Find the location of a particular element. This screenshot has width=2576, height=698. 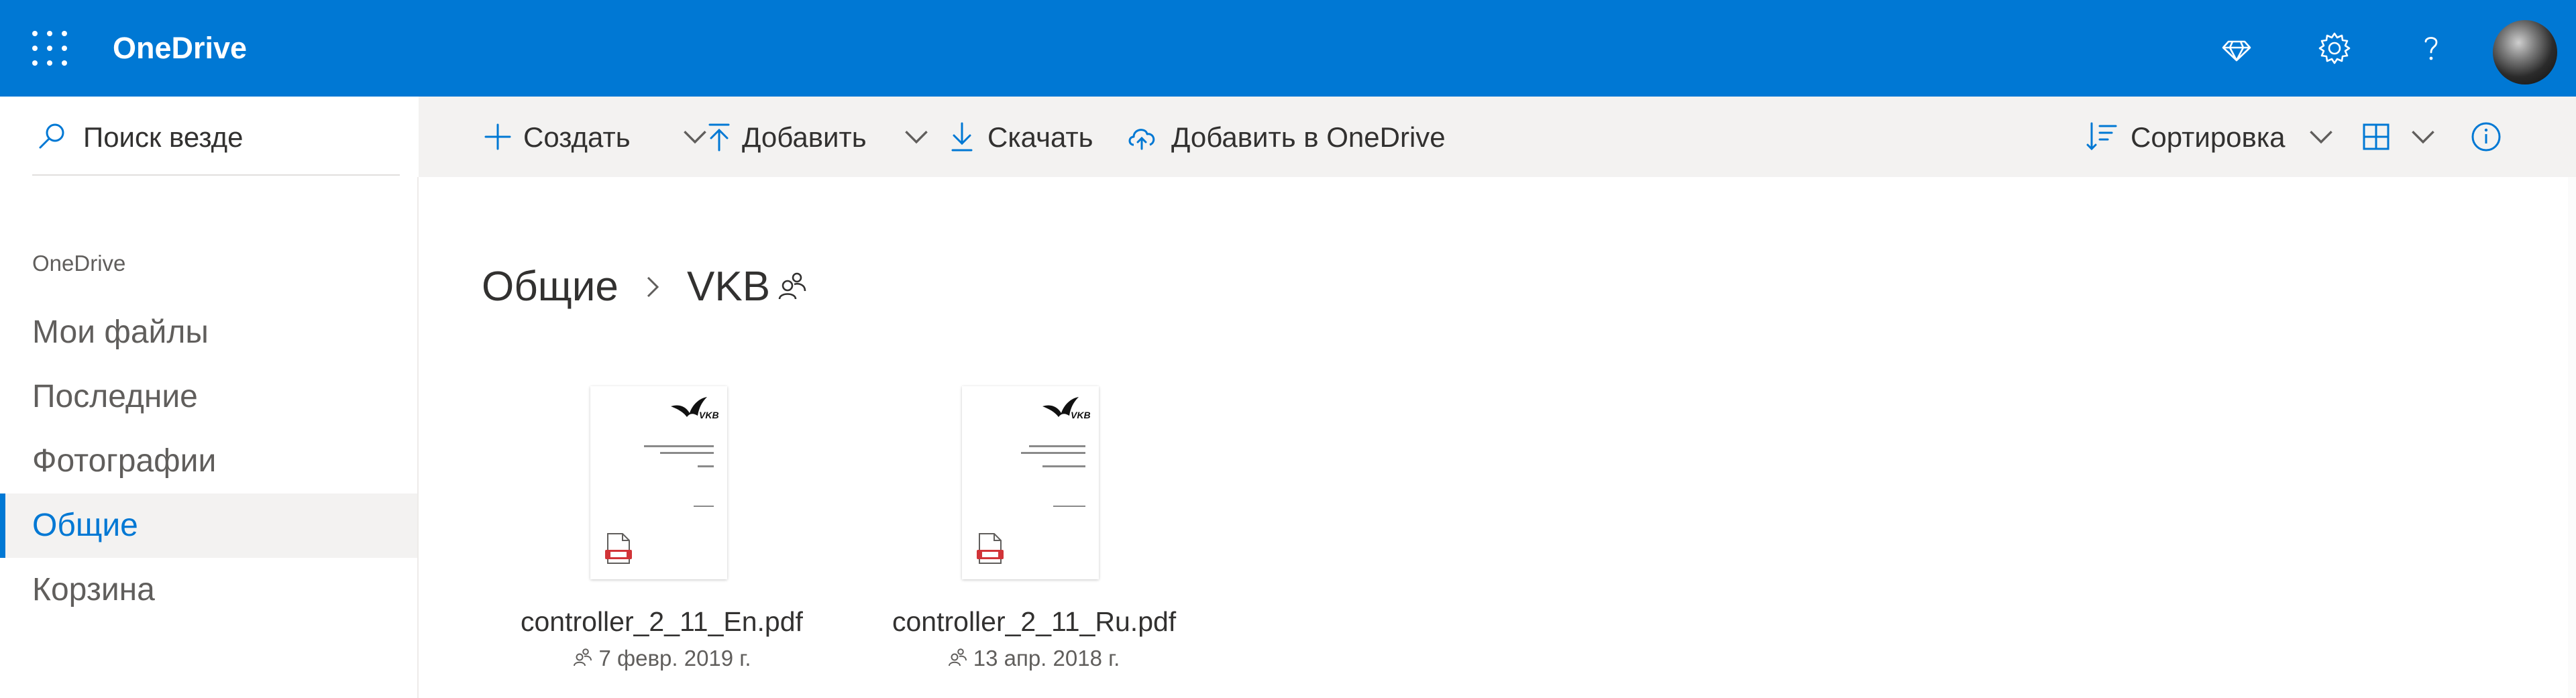

search-placeholder: Поиск везде is located at coordinates (163, 137).